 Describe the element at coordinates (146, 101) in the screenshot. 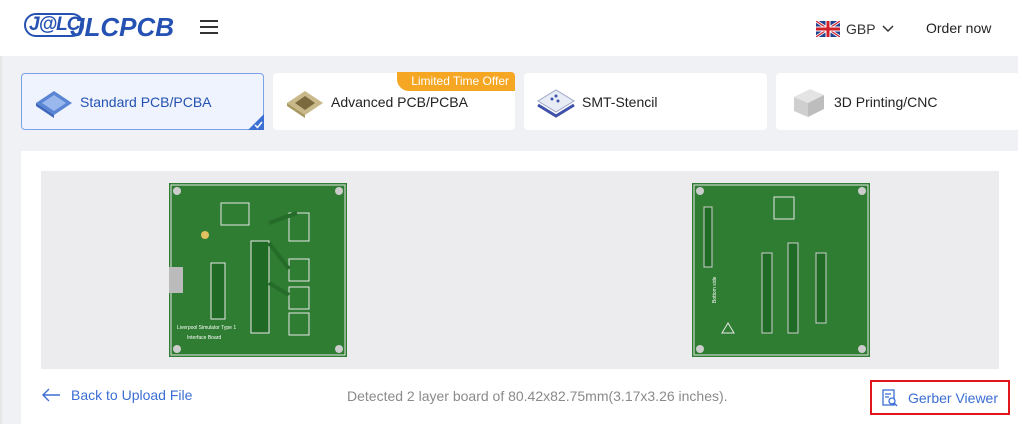

I see `tab-label: Standard PCB/PCBA` at that location.